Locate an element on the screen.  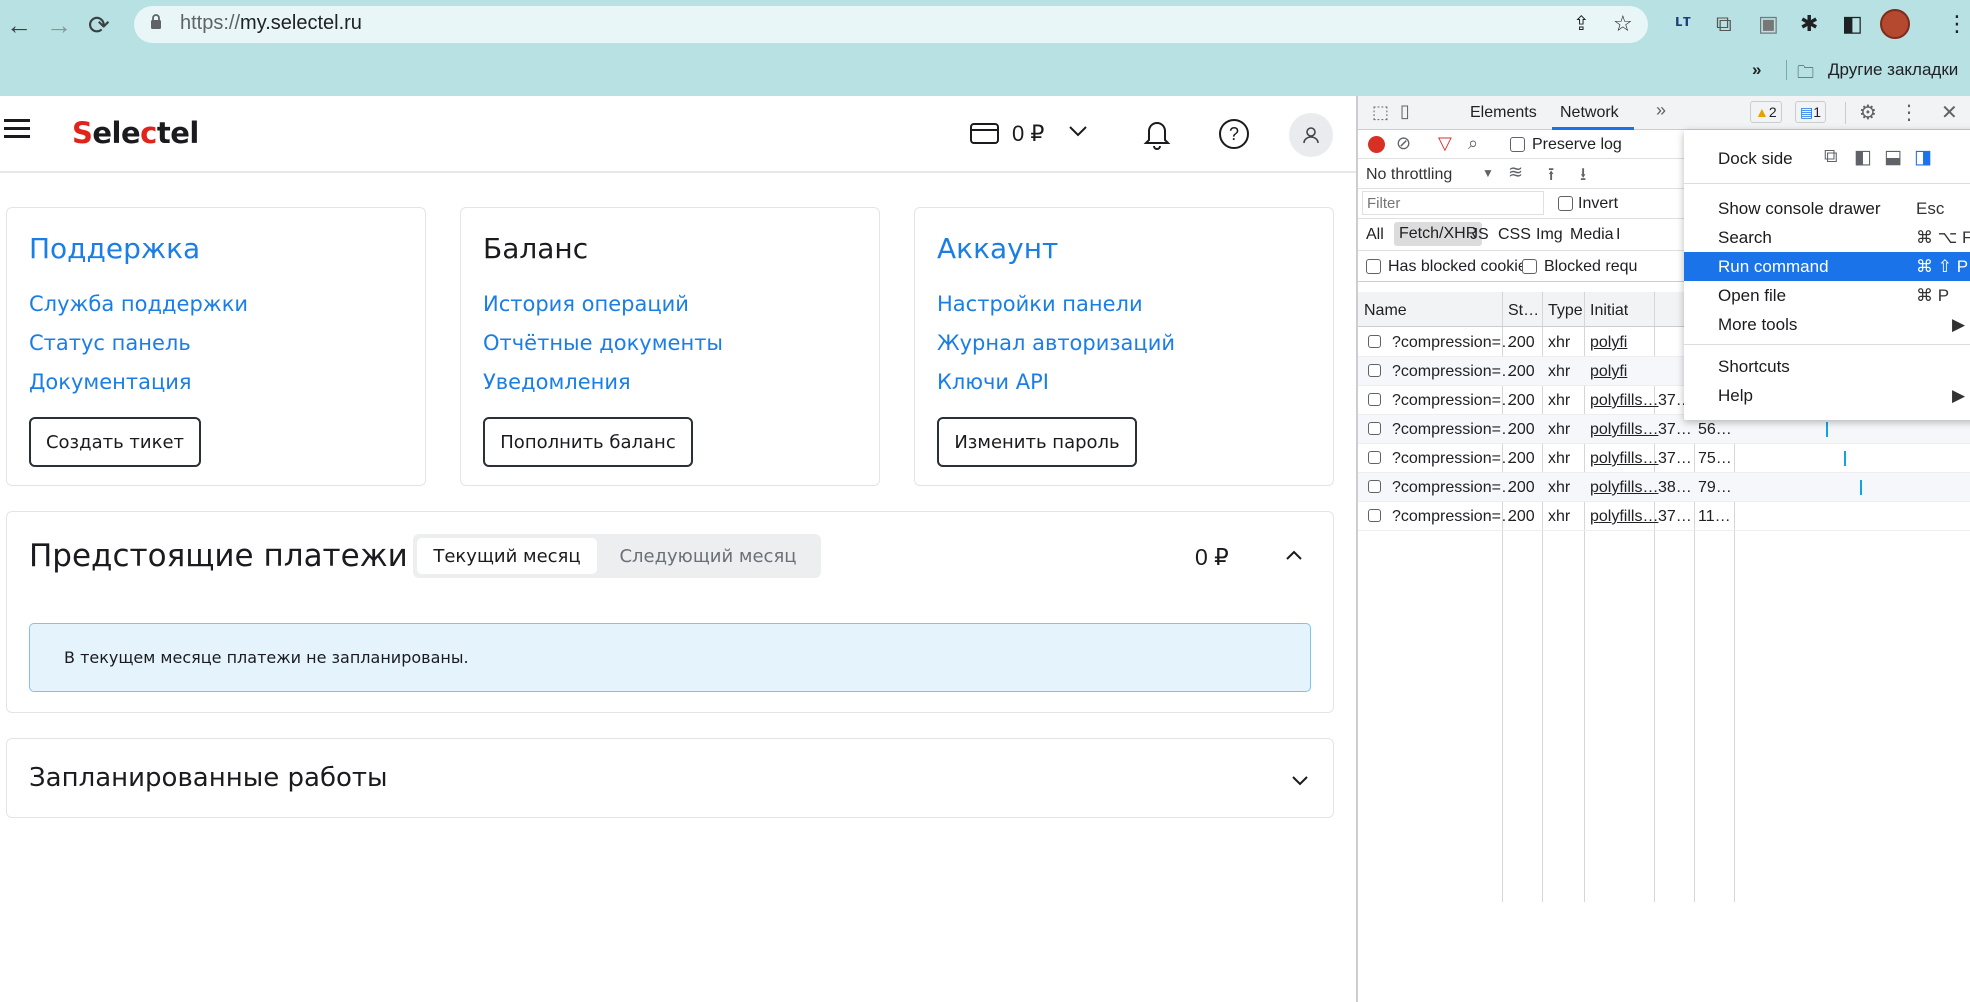
clear-icon: ⊘ is located at coordinates (1403, 143).